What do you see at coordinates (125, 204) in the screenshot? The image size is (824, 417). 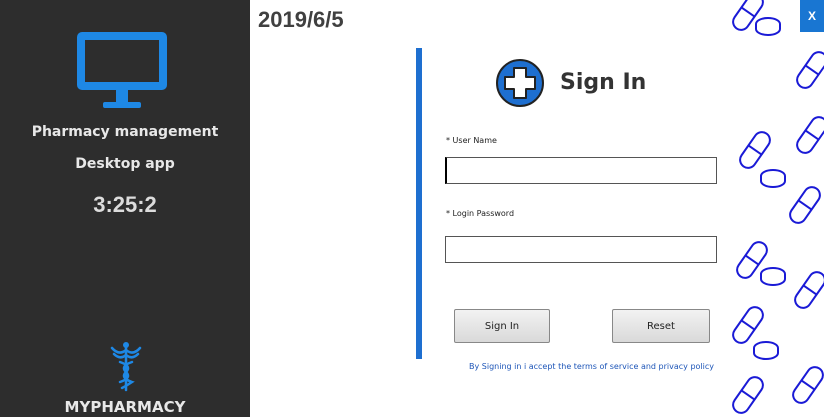 I see `clock: 3:25:2` at bounding box center [125, 204].